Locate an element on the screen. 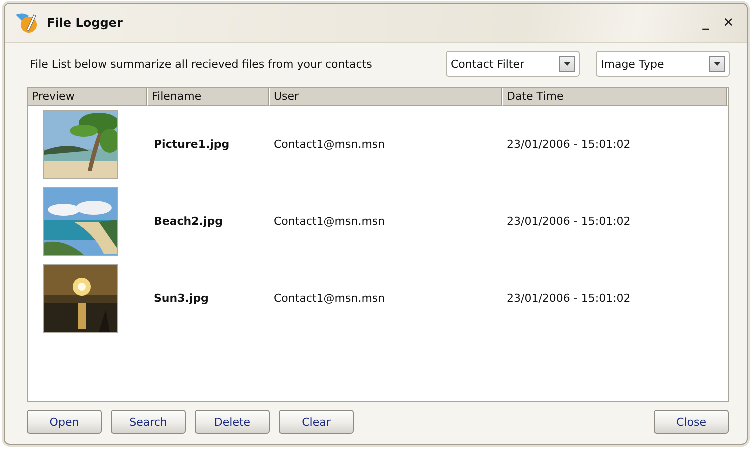 The width and height of the screenshot is (752, 450). filter-dropdown: Image Type is located at coordinates (663, 64).